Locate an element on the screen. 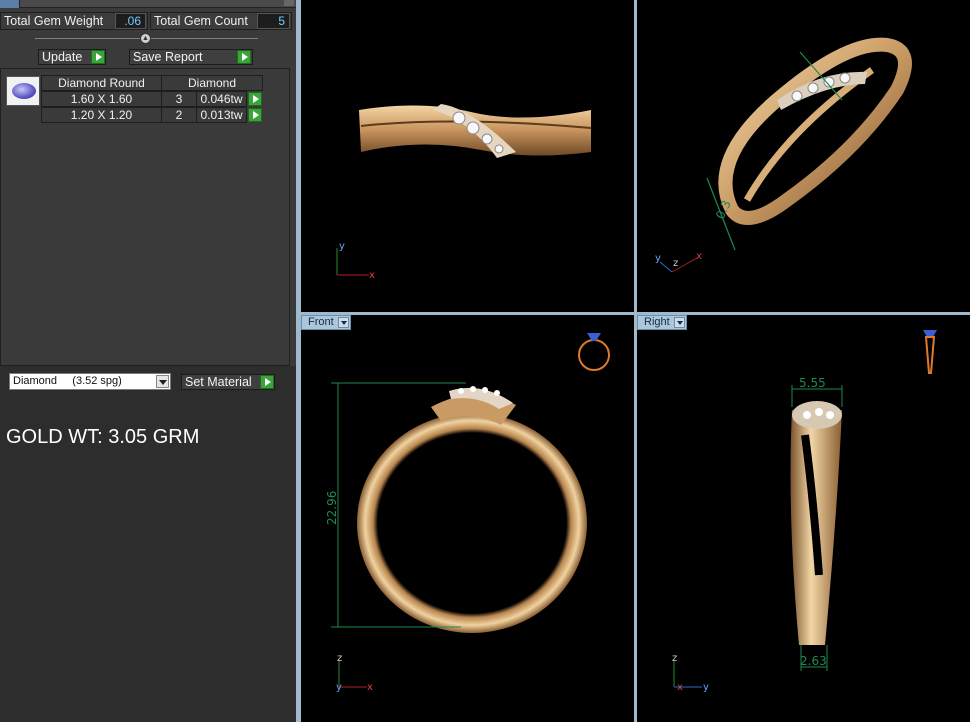 The image size is (970, 722). viewport-right-label-text: Right is located at coordinates (657, 322).